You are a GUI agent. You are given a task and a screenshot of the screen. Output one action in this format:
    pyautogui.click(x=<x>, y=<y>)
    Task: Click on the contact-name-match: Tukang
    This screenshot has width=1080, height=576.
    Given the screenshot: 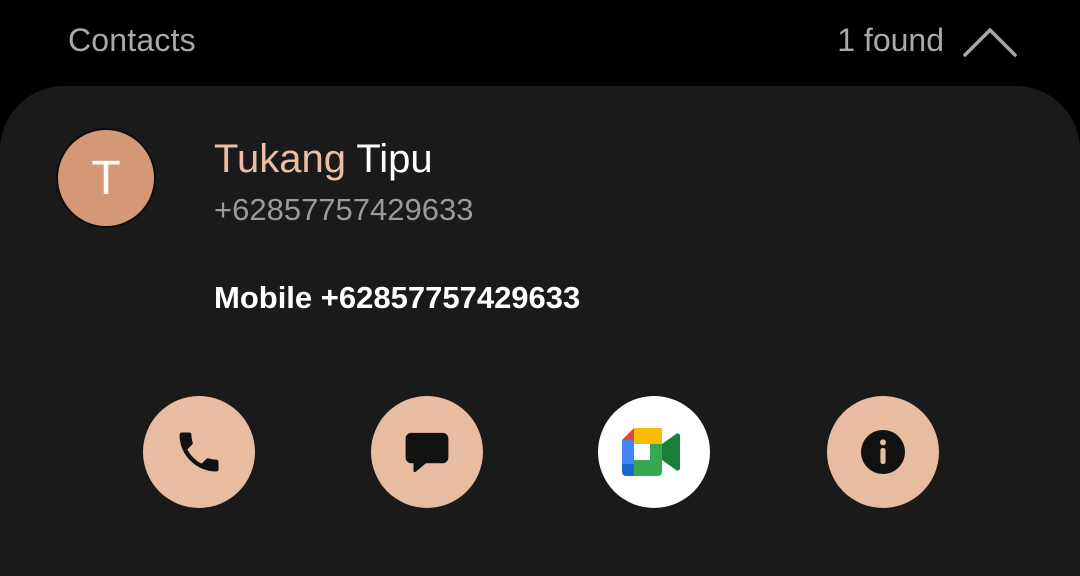 What is the action you would take?
    pyautogui.click(x=280, y=159)
    